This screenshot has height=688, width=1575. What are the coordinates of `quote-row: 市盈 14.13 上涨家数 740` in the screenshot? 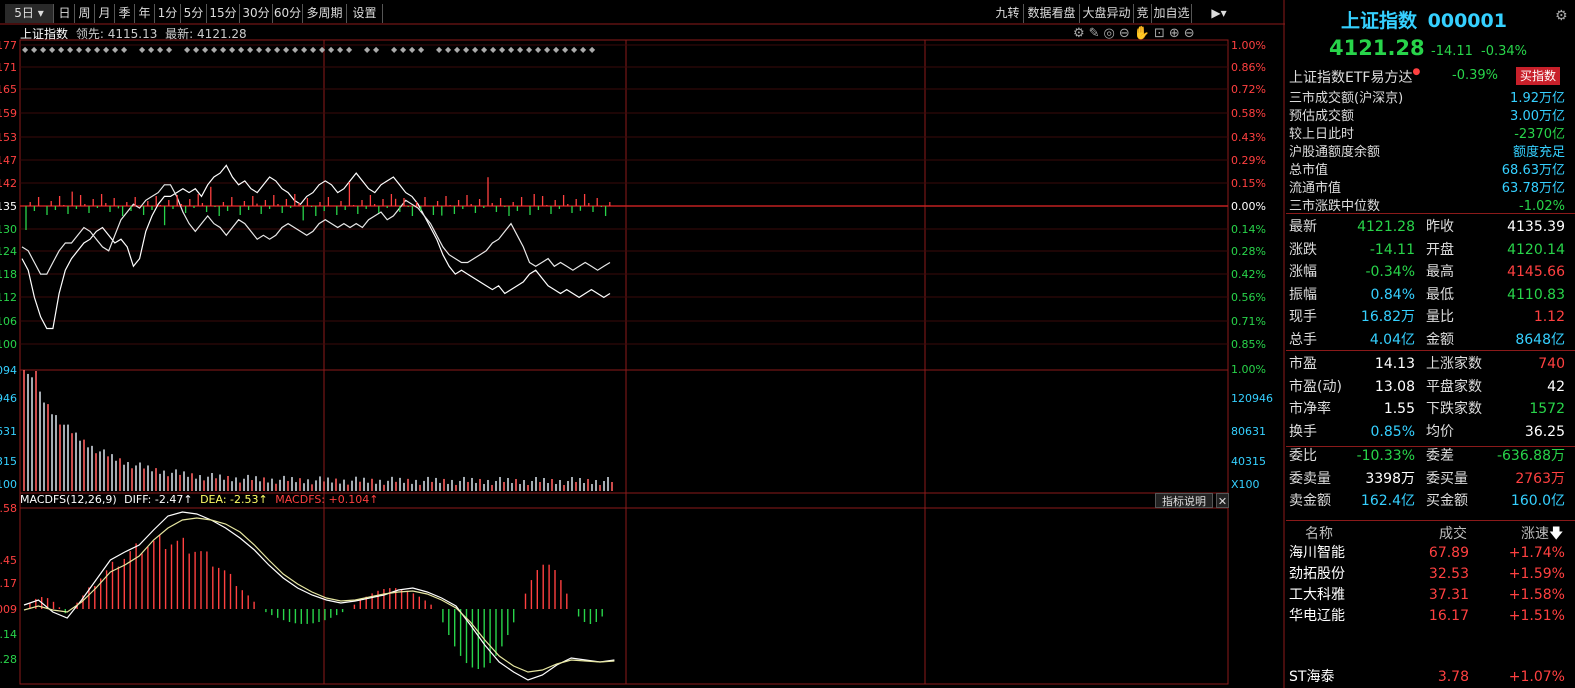 It's located at (1427, 364).